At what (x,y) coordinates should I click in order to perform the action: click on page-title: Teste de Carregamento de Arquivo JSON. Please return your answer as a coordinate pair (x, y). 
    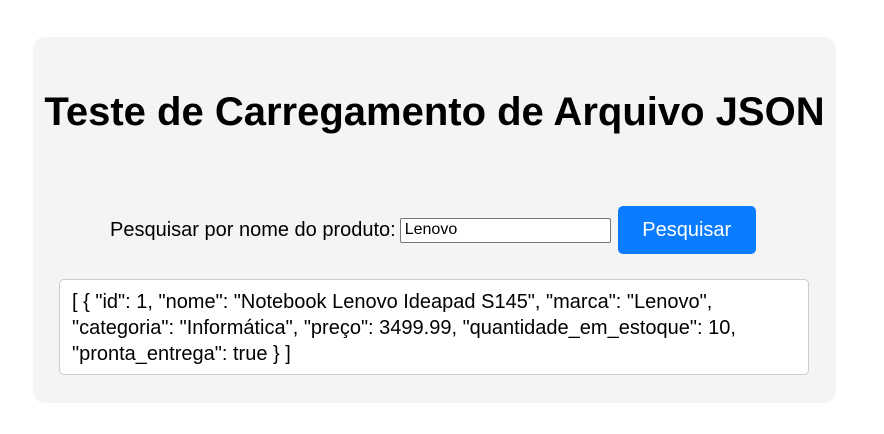
    Looking at the image, I should click on (434, 112).